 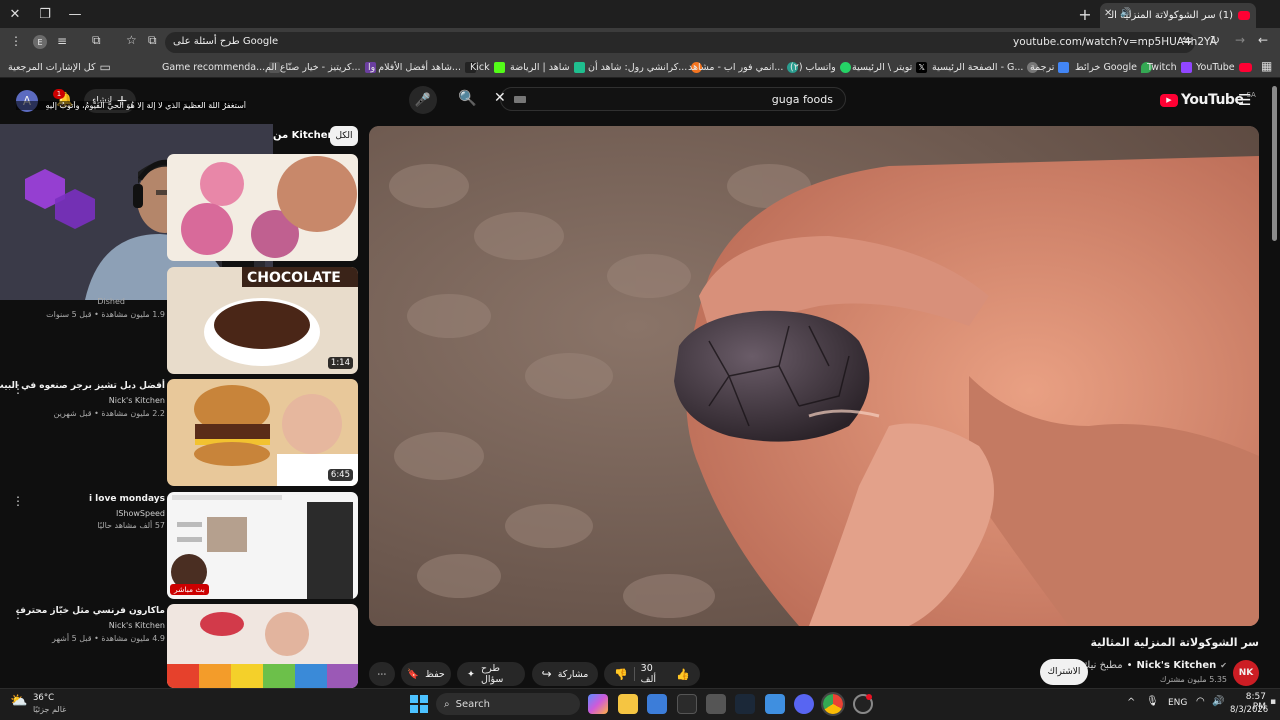 What do you see at coordinates (152, 40) in the screenshot?
I see `install-app-icon: ⧉` at bounding box center [152, 40].